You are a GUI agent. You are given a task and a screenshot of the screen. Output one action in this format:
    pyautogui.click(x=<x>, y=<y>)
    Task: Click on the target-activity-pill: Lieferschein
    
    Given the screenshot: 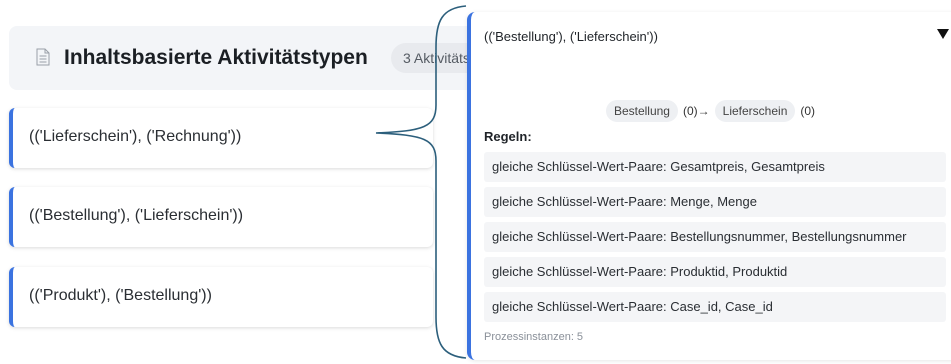 What is the action you would take?
    pyautogui.click(x=755, y=111)
    